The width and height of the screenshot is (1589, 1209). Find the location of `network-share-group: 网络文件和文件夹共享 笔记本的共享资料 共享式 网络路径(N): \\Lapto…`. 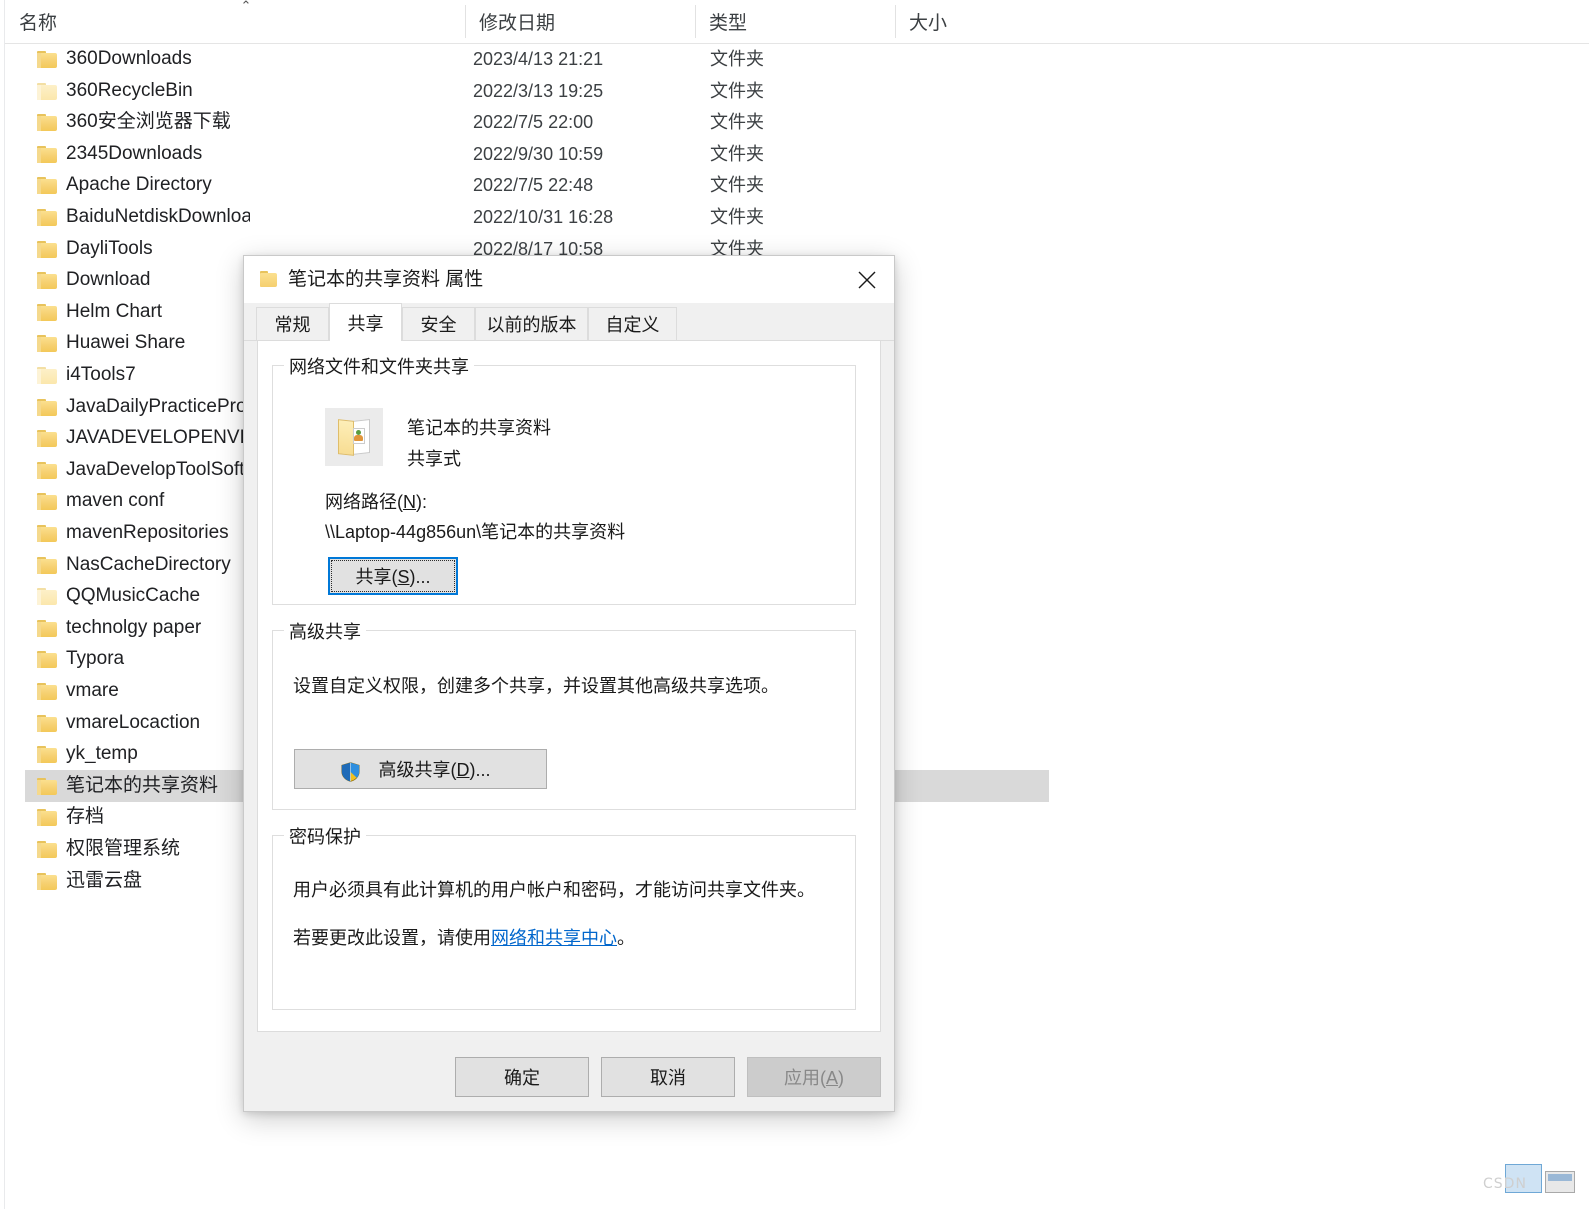

network-share-group: 网络文件和文件夹共享 笔记本的共享资料 共享式 网络路径(N): \\Lapto… is located at coordinates (564, 479).